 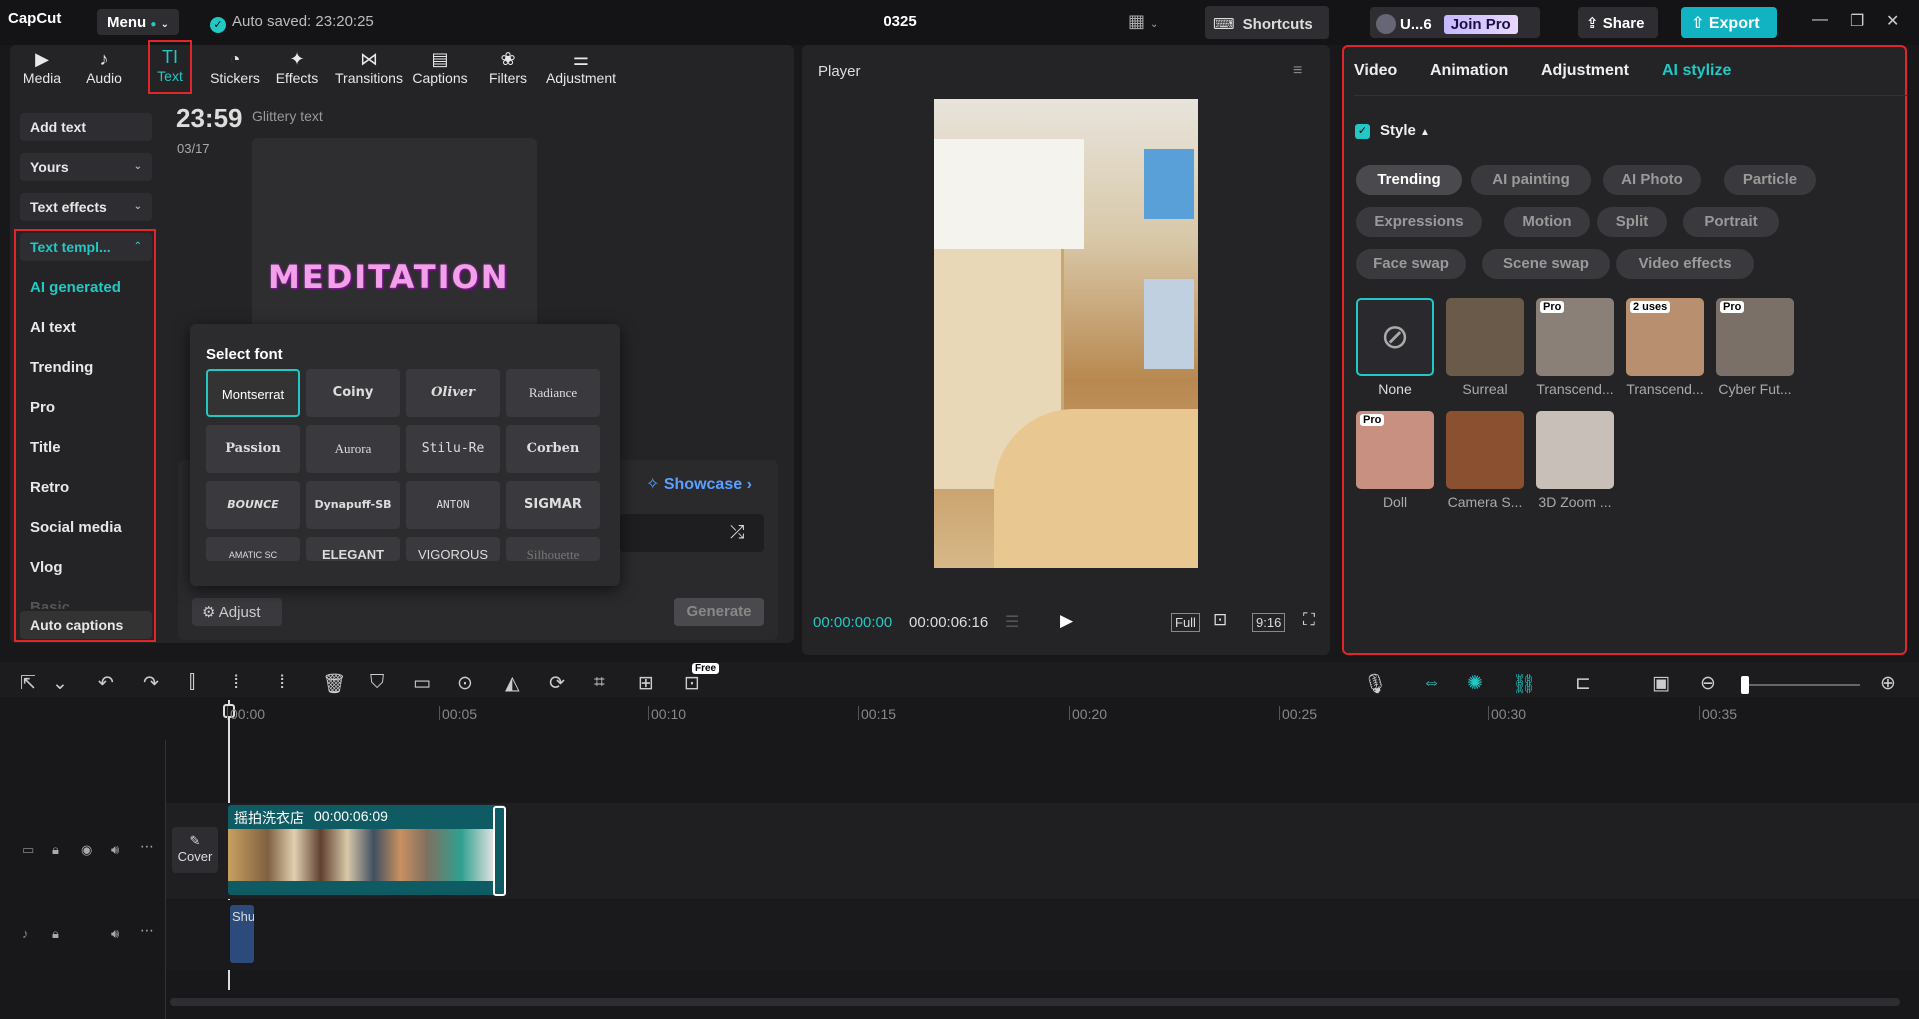 I want to click on style-chip: Scene swap, so click(x=1546, y=264).